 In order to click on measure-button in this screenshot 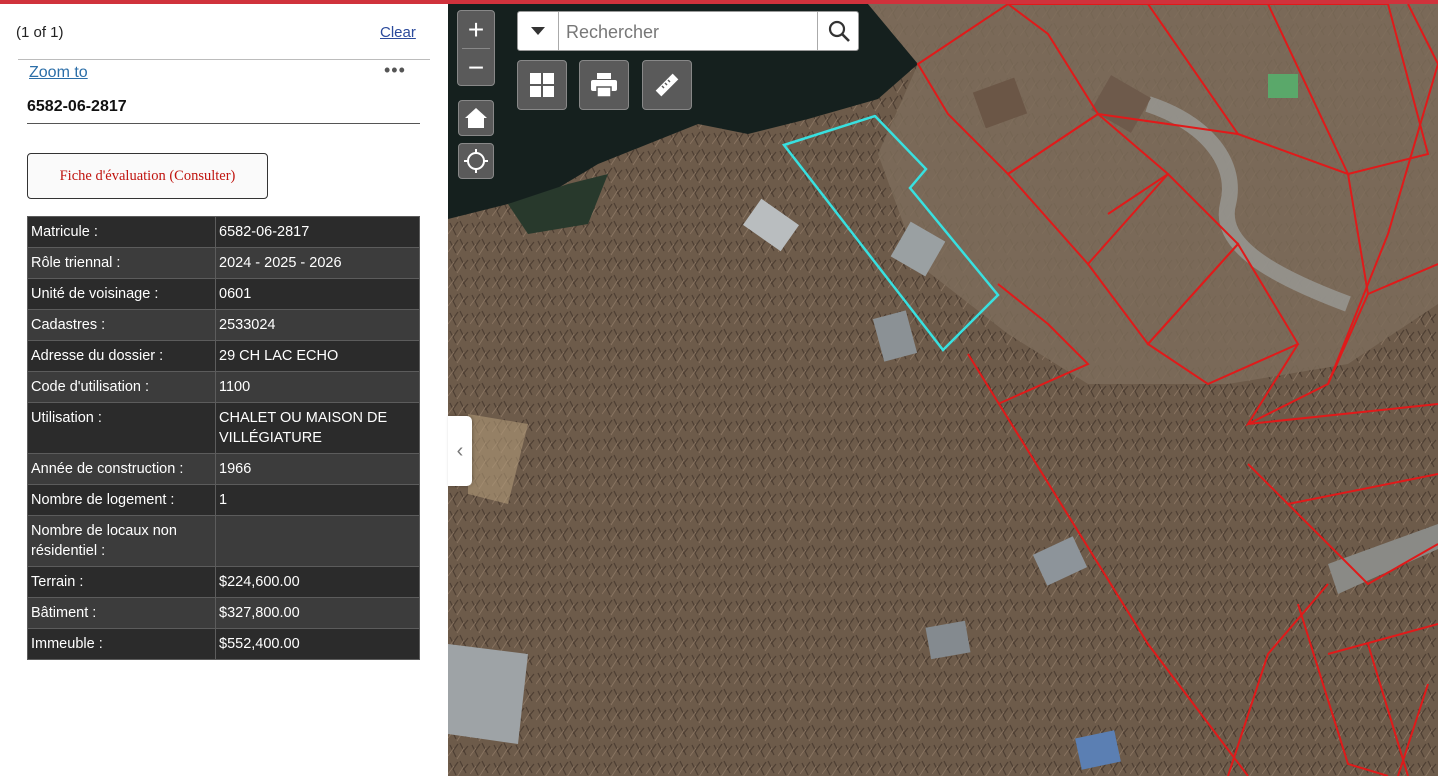, I will do `click(667, 85)`.